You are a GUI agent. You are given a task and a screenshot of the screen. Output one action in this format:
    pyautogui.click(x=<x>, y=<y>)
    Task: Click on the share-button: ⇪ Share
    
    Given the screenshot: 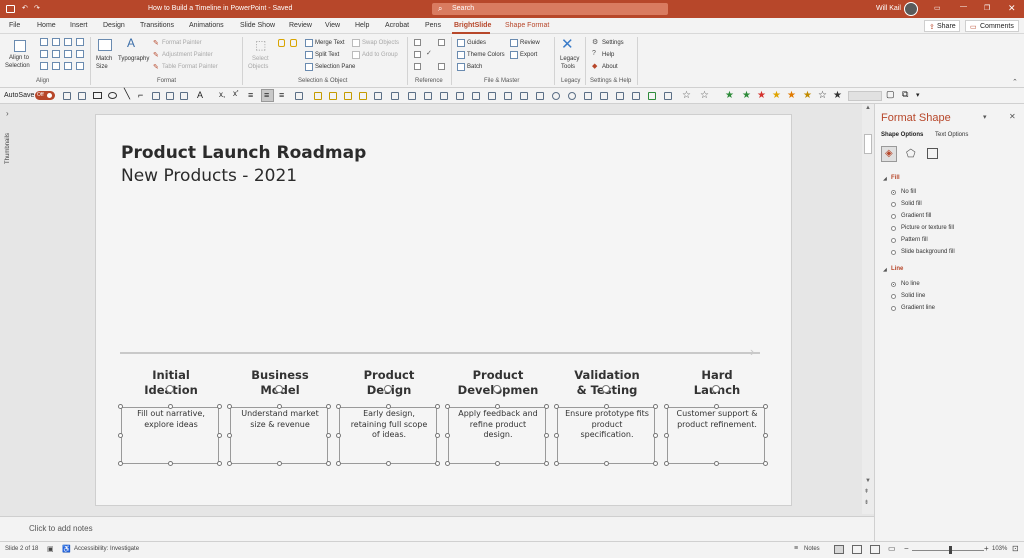 What is the action you would take?
    pyautogui.click(x=942, y=26)
    